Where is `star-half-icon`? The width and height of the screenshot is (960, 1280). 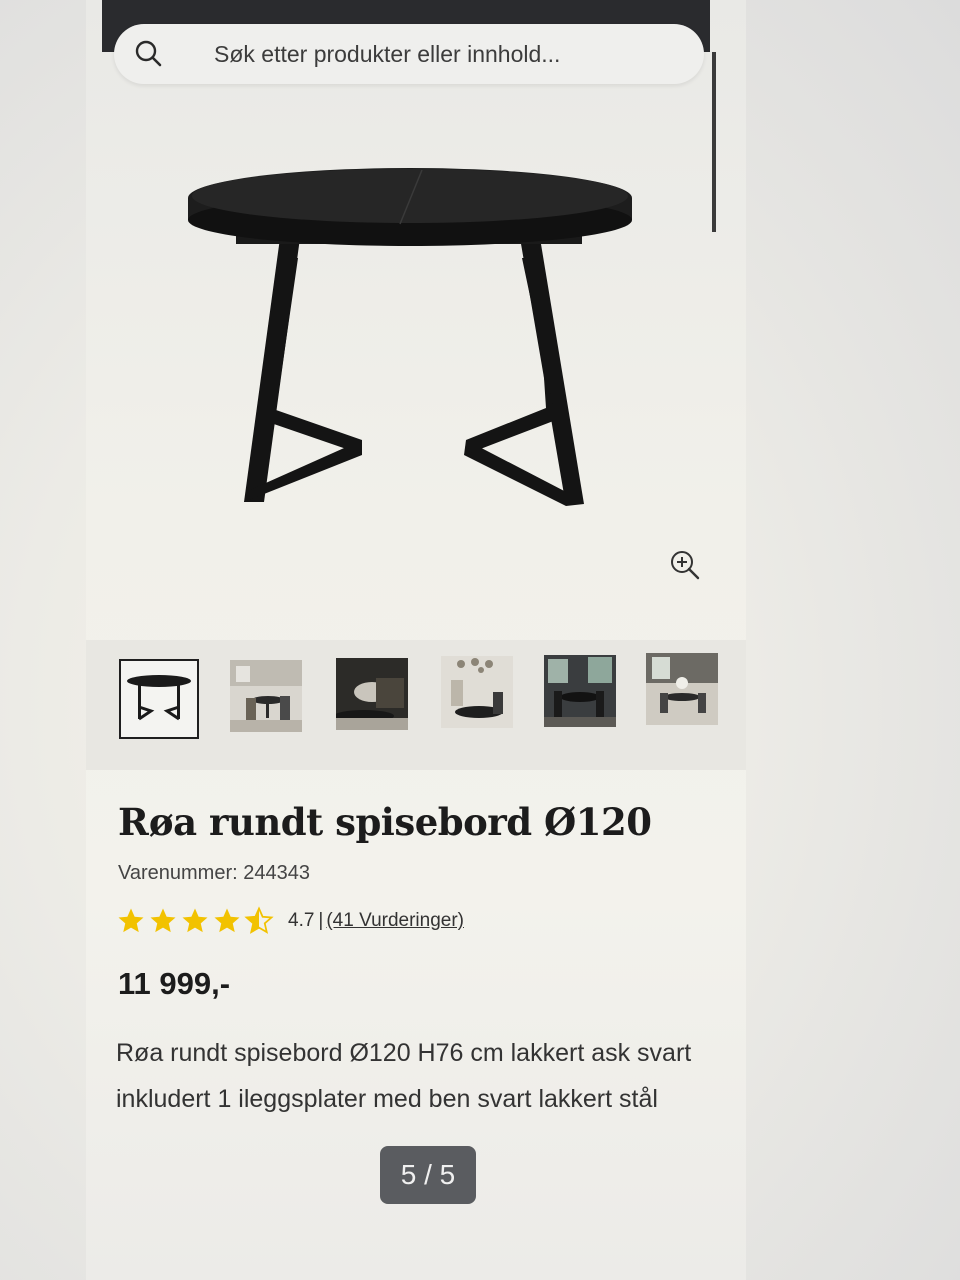 star-half-icon is located at coordinates (259, 920).